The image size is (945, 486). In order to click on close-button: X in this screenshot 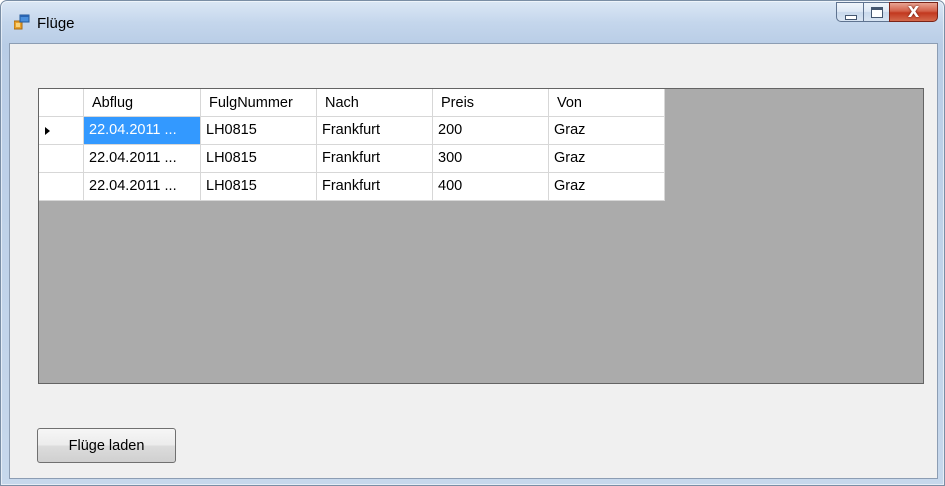, I will do `click(913, 12)`.